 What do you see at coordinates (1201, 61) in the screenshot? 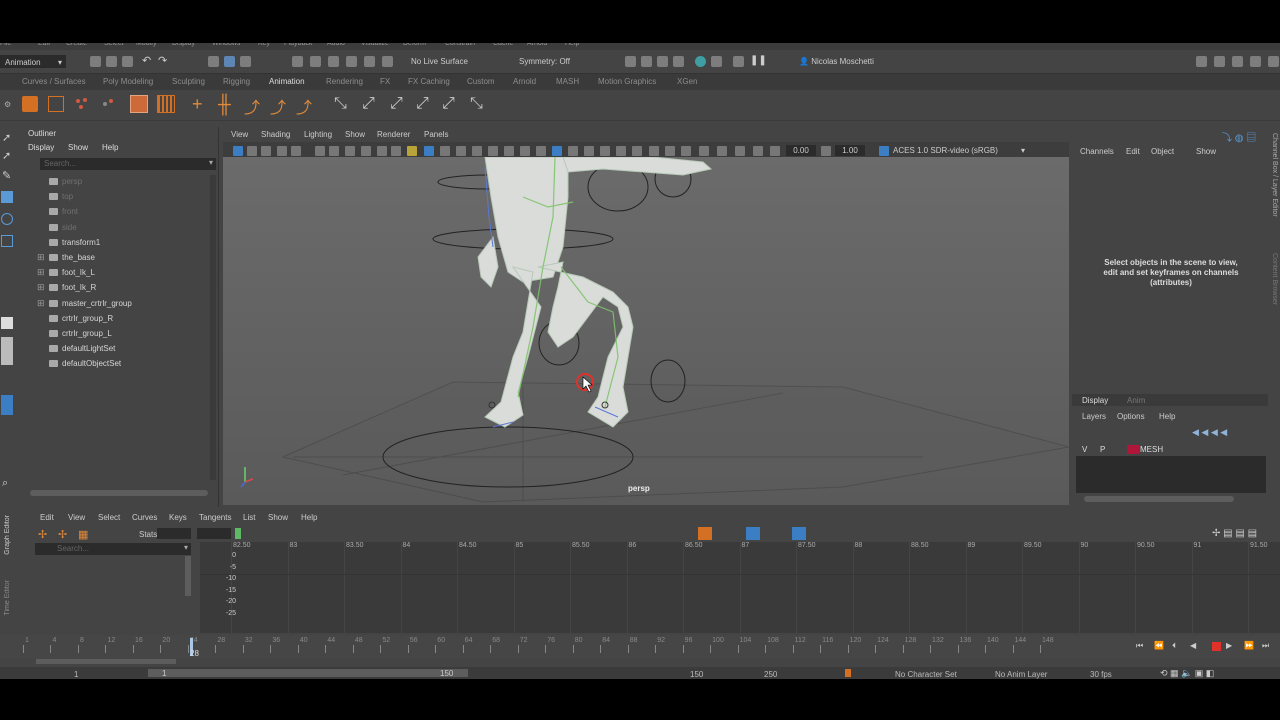
I see `modeling-toolkit-icon` at bounding box center [1201, 61].